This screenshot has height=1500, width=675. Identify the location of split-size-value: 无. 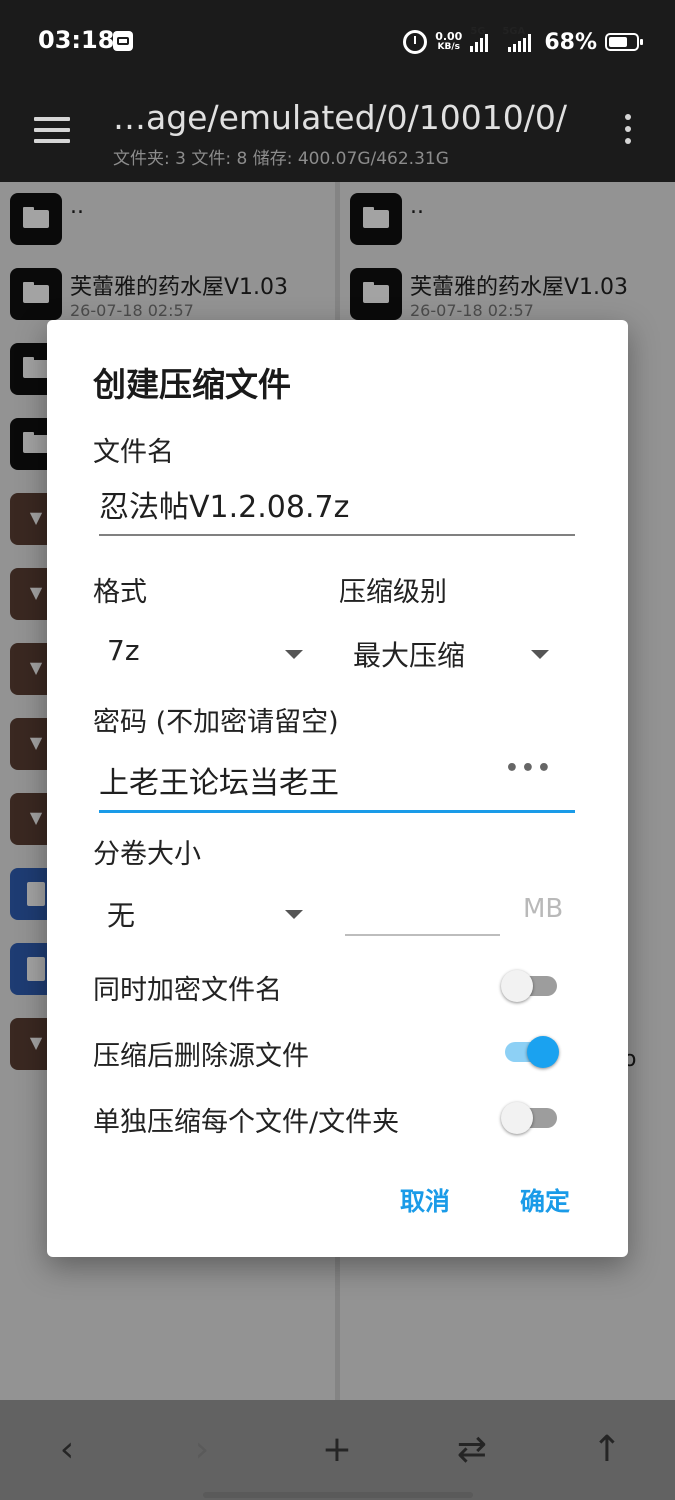
(121, 915).